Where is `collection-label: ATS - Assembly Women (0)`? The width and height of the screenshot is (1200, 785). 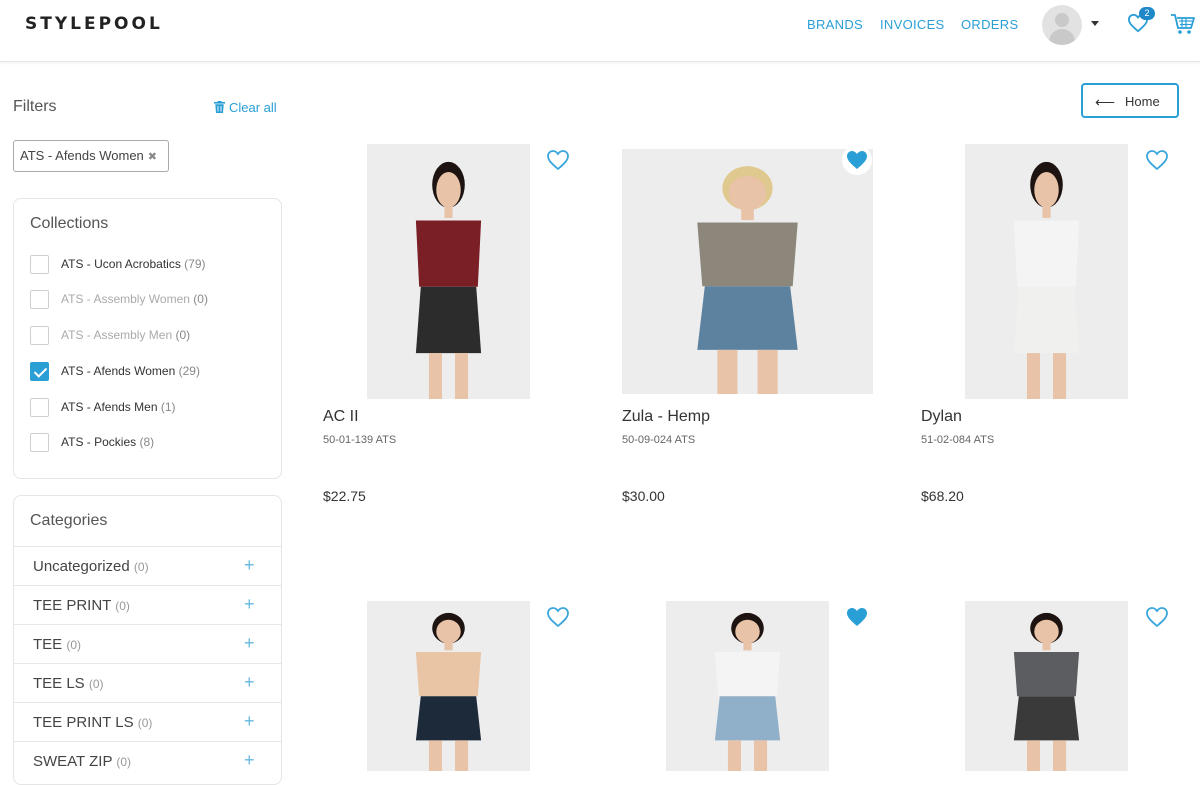 collection-label: ATS - Assembly Women (0) is located at coordinates (134, 299).